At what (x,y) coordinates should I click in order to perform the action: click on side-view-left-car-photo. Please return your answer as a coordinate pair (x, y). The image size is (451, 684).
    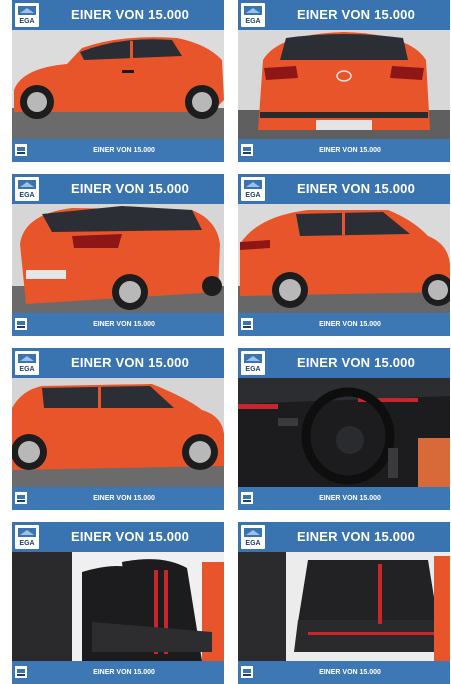
    Looking at the image, I should click on (118, 84).